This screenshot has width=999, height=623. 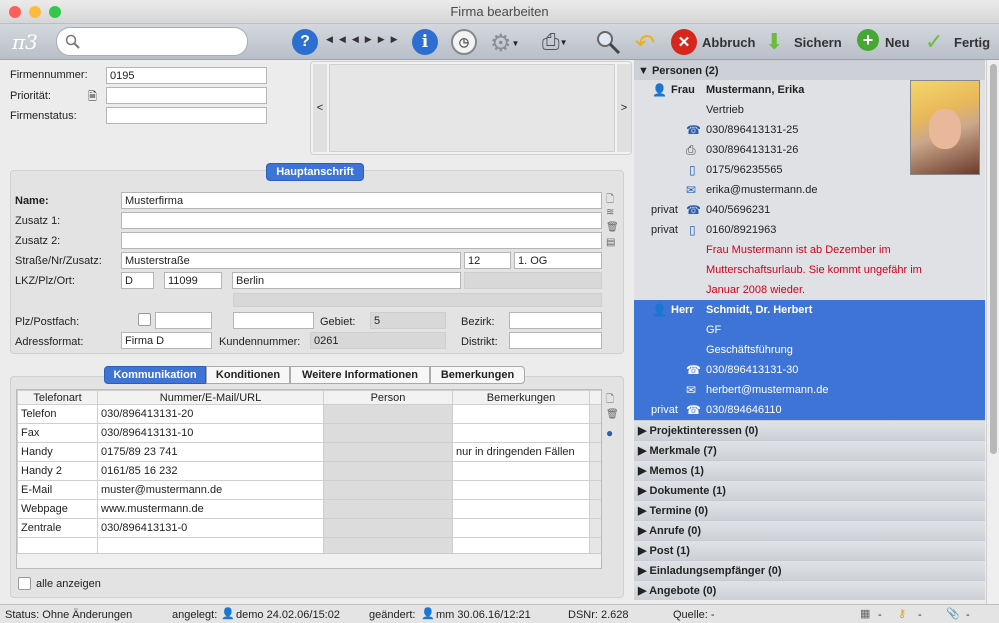 I want to click on calendar-icon: ▦, so click(x=865, y=613).